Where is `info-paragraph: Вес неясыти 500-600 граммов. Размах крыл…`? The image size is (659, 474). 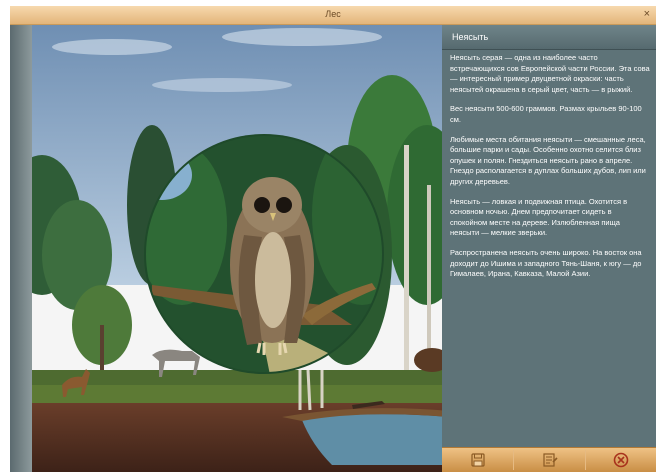 info-paragraph: Вес неясыти 500-600 граммов. Размах крыл… is located at coordinates (546, 114).